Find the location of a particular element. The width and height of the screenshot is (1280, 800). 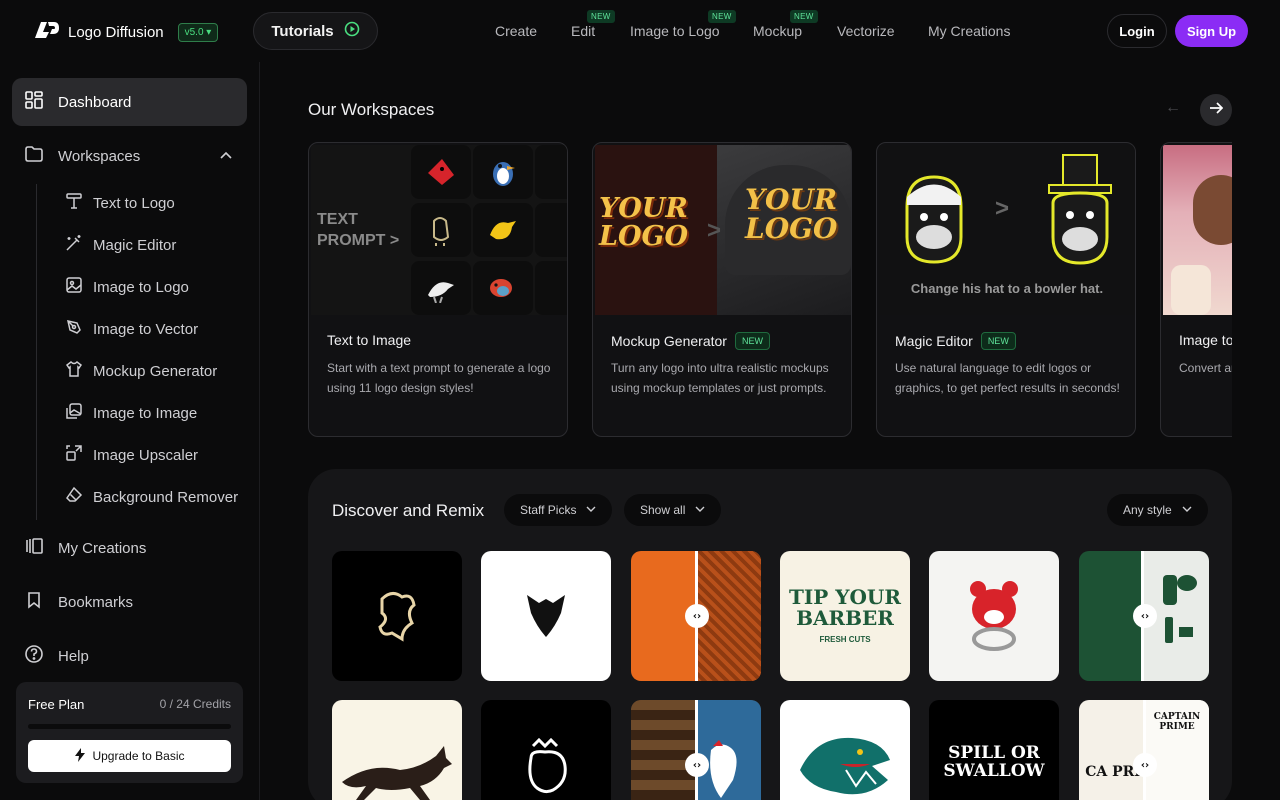

help-icon is located at coordinates (34, 656).